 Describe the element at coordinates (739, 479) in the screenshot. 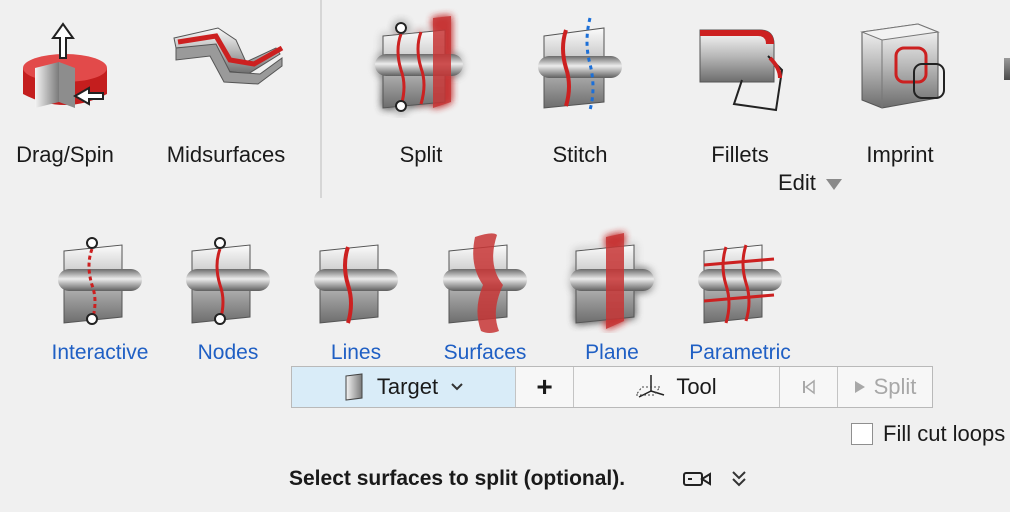

I see `double-chevron-down-icon` at that location.